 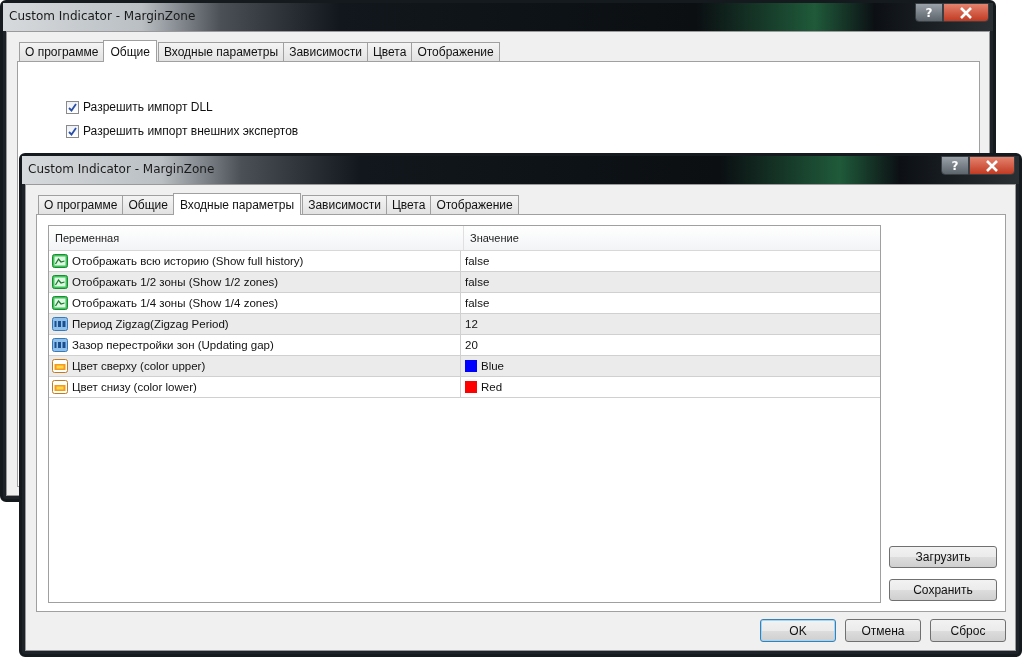 What do you see at coordinates (150, 324) in the screenshot?
I see `parameter-name: Период Zigzag(Zigzag Period)` at bounding box center [150, 324].